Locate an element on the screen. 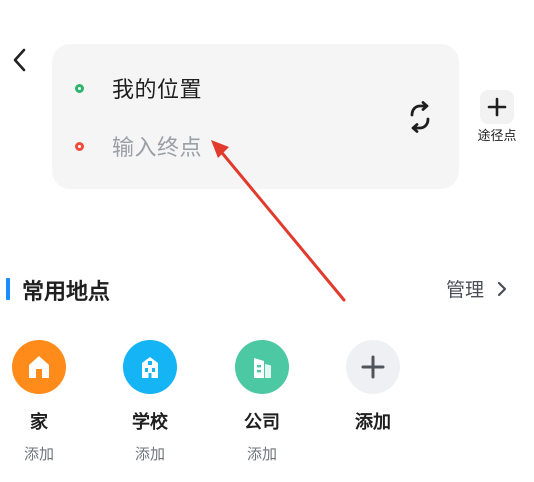  place-name: 添加 is located at coordinates (373, 422).